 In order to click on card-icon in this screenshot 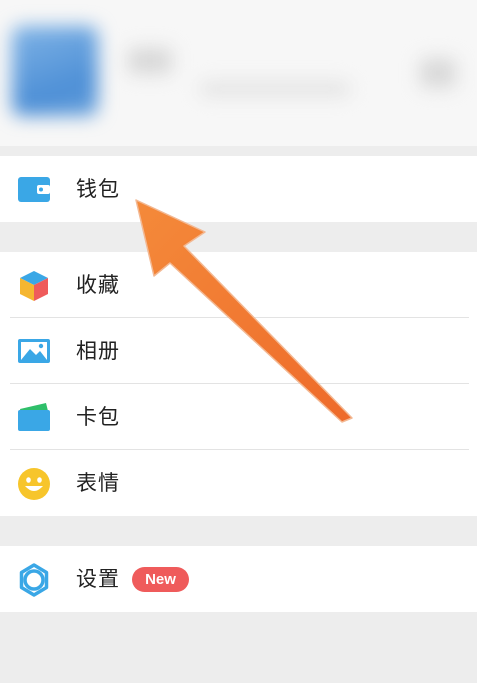, I will do `click(34, 417)`.